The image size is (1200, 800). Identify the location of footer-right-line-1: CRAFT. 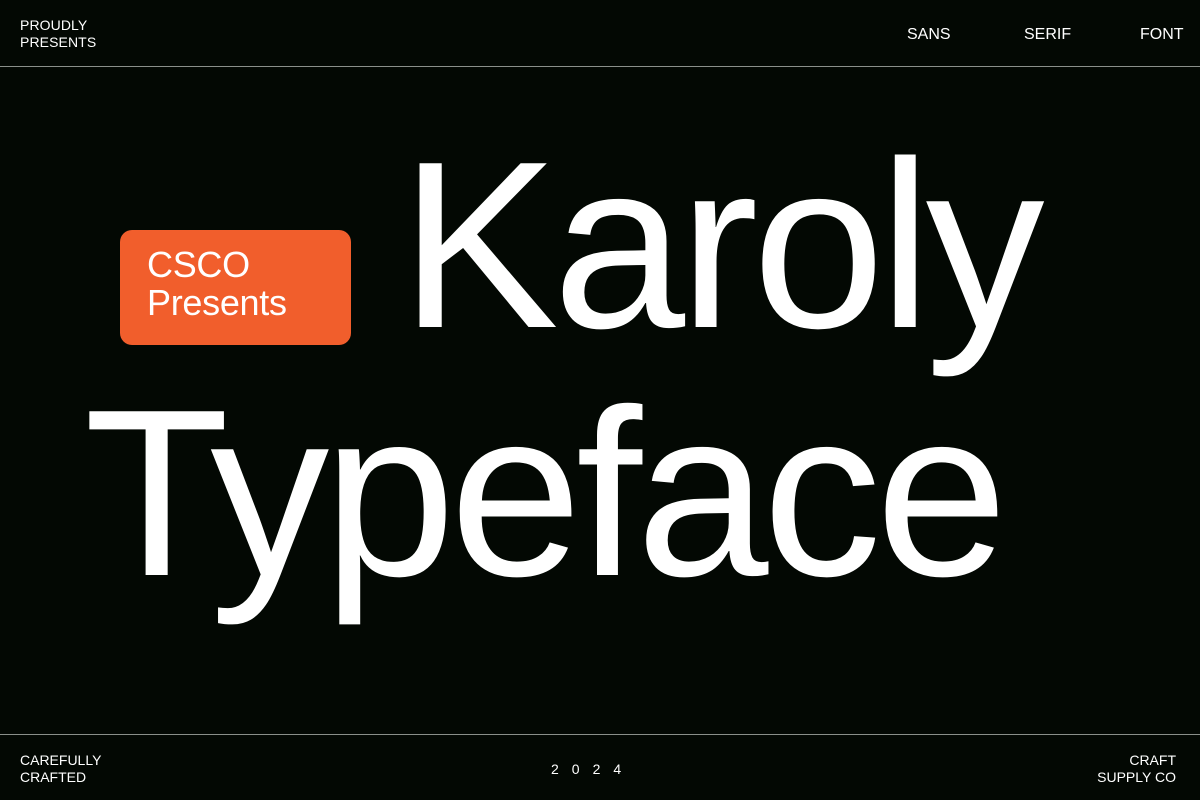
(1152, 760).